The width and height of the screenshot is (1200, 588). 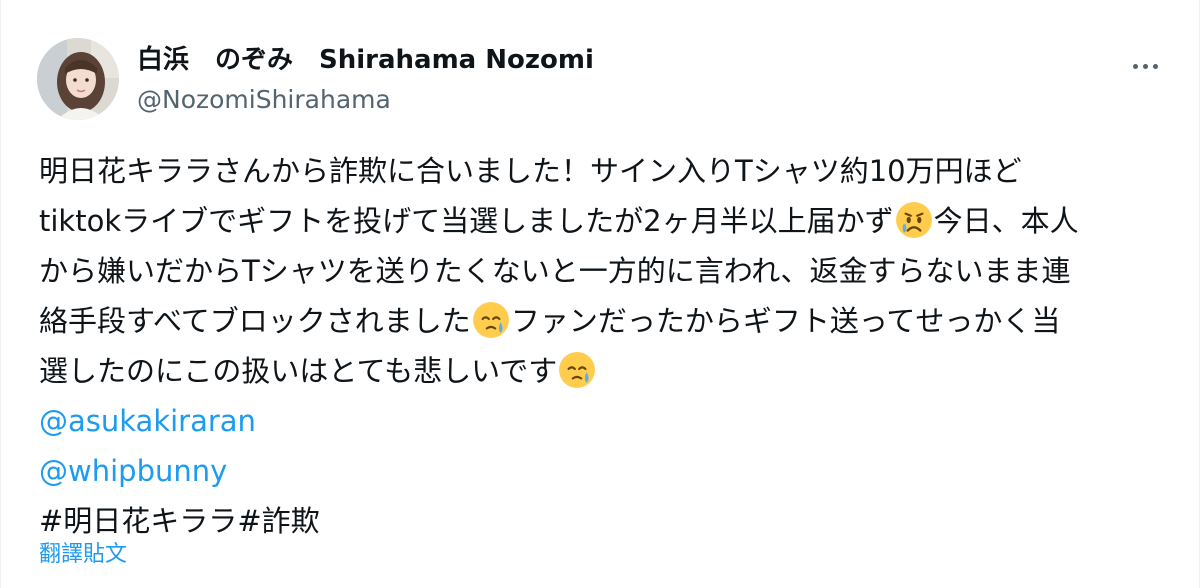 I want to click on author-names: 白浜 のぞみ Shirahama Nozomi @NozomiShirahama, so click(x=365, y=80).